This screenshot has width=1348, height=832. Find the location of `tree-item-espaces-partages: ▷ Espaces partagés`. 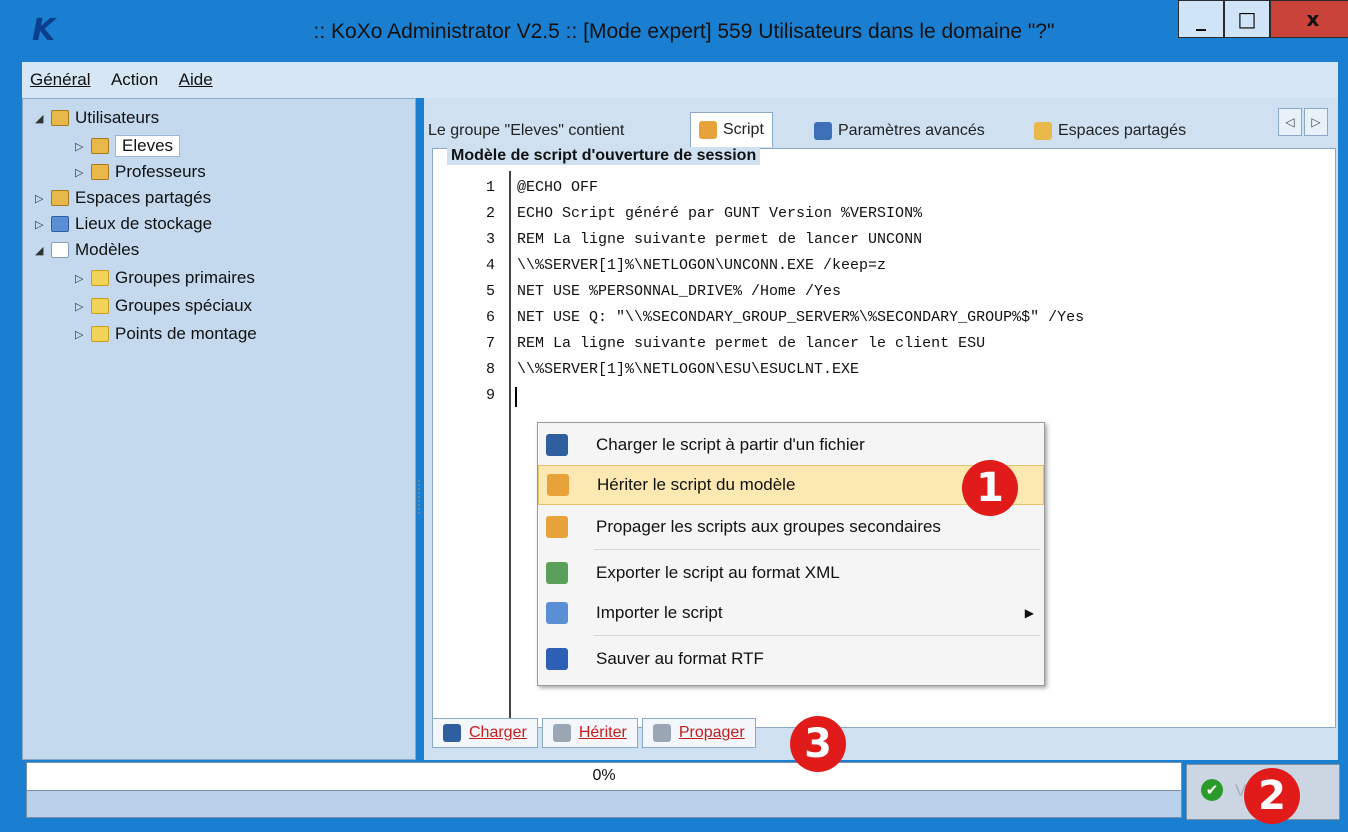

tree-item-espaces-partages: ▷ Espaces partagés is located at coordinates (123, 198).